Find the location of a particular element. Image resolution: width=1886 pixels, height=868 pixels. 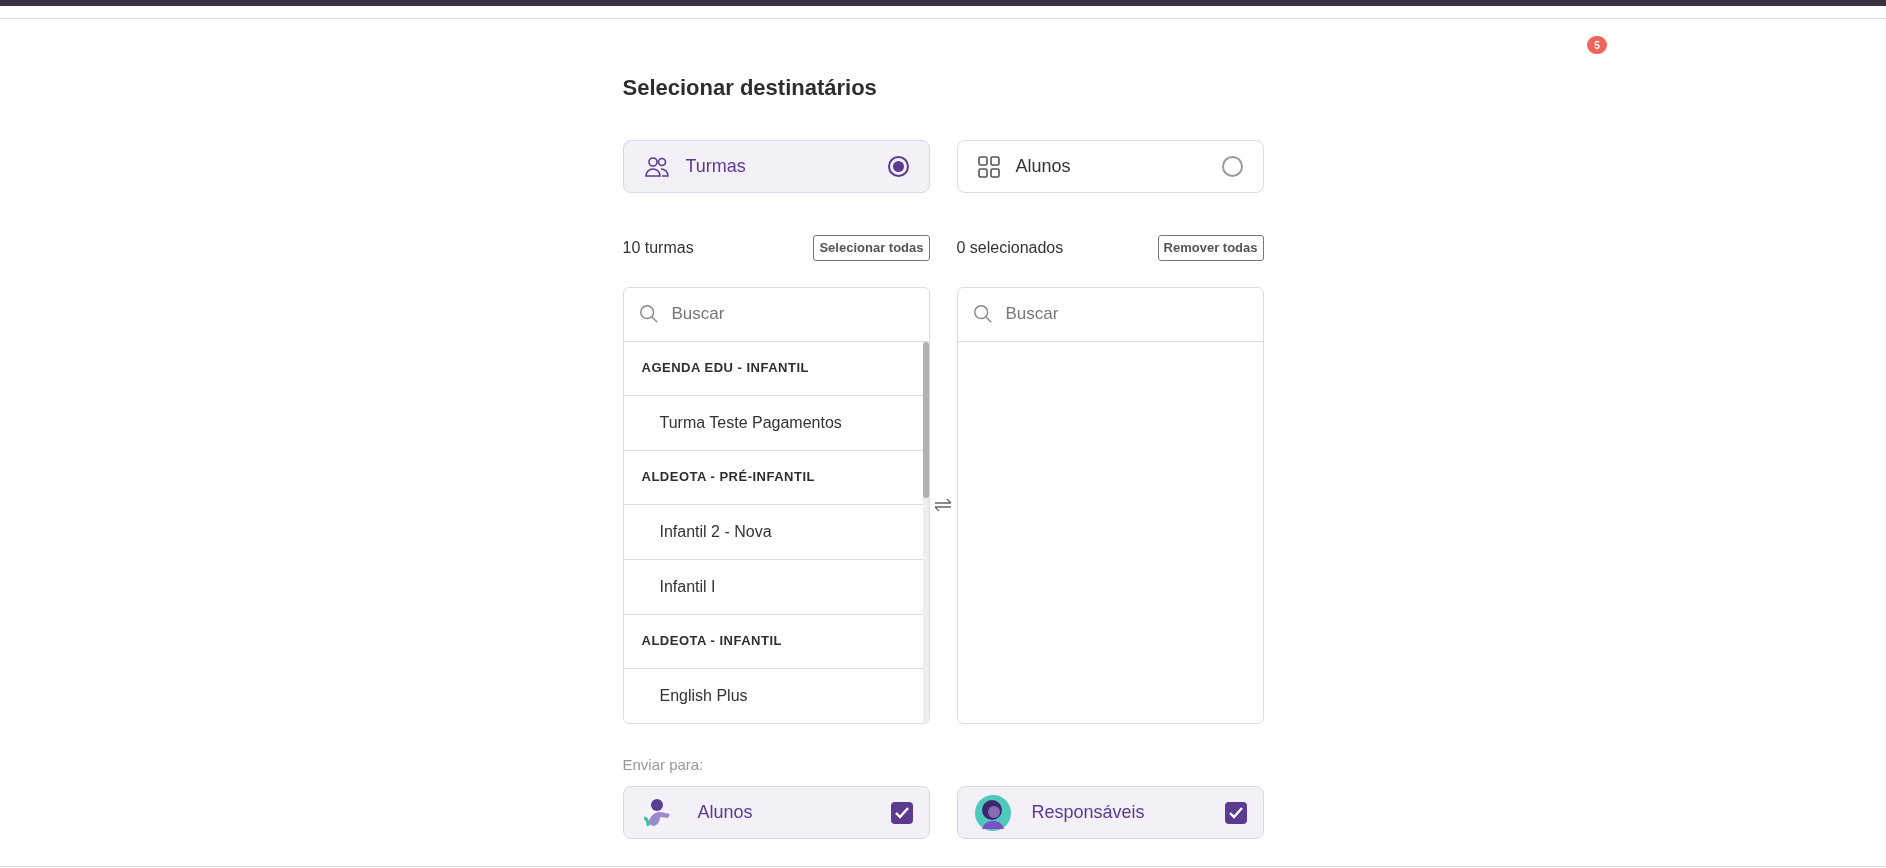

grid-icon is located at coordinates (988, 166).